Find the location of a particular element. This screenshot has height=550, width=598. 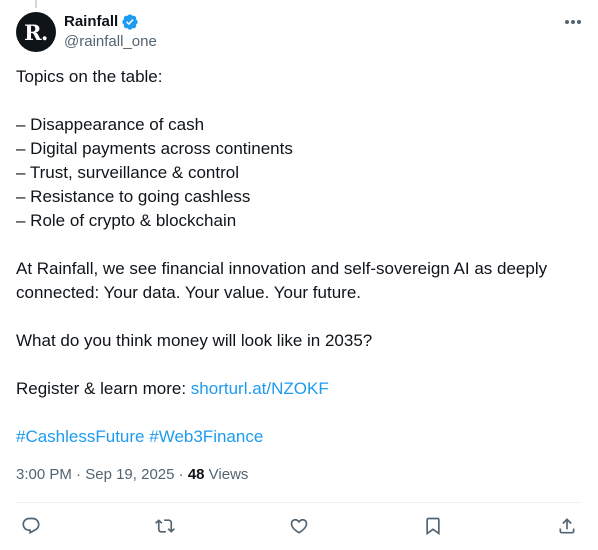

bookmark-button is located at coordinates (433, 526).